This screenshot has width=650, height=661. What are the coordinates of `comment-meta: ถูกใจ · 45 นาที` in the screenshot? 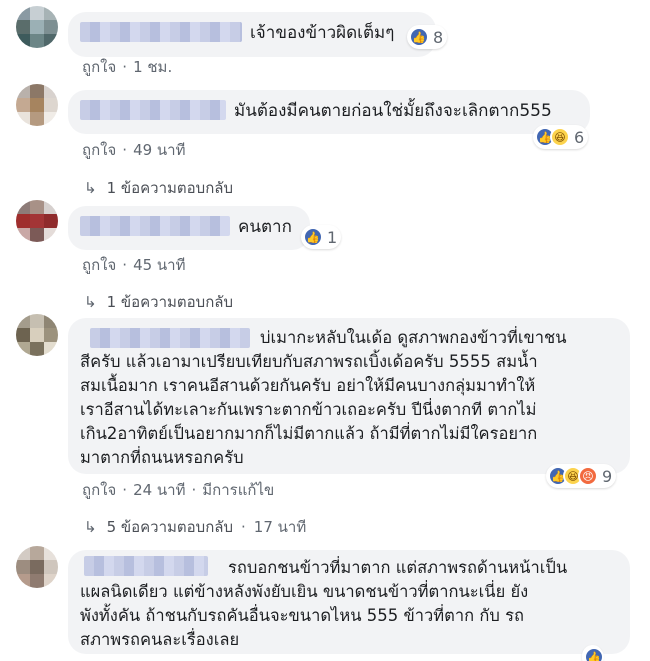 It's located at (133, 265).